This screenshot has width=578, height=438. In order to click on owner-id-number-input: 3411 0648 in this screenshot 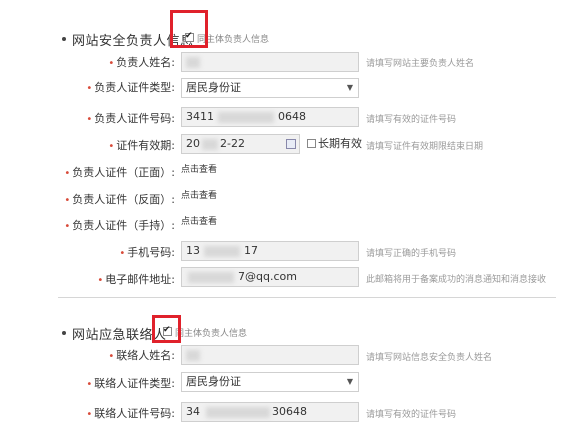, I will do `click(270, 117)`.